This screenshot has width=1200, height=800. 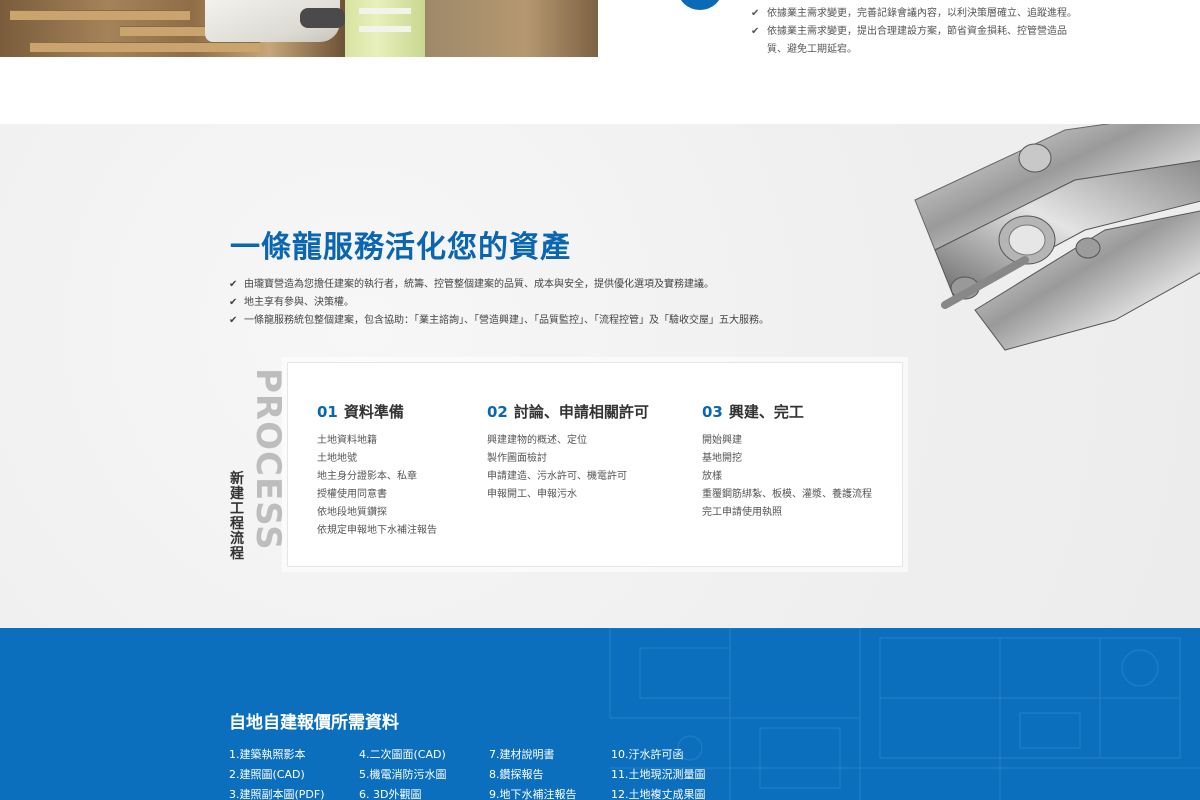 I want to click on quote-item: 7.建材說明書, so click(x=522, y=754).